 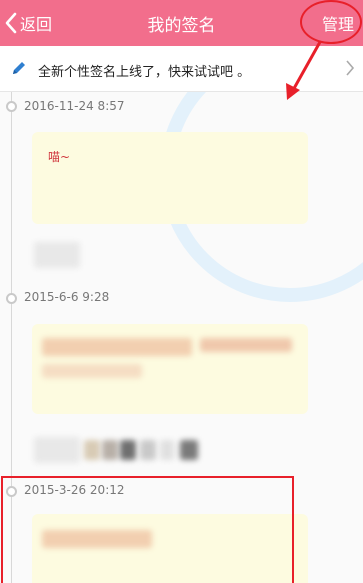 I want to click on chevron-right-icon, so click(x=350, y=68).